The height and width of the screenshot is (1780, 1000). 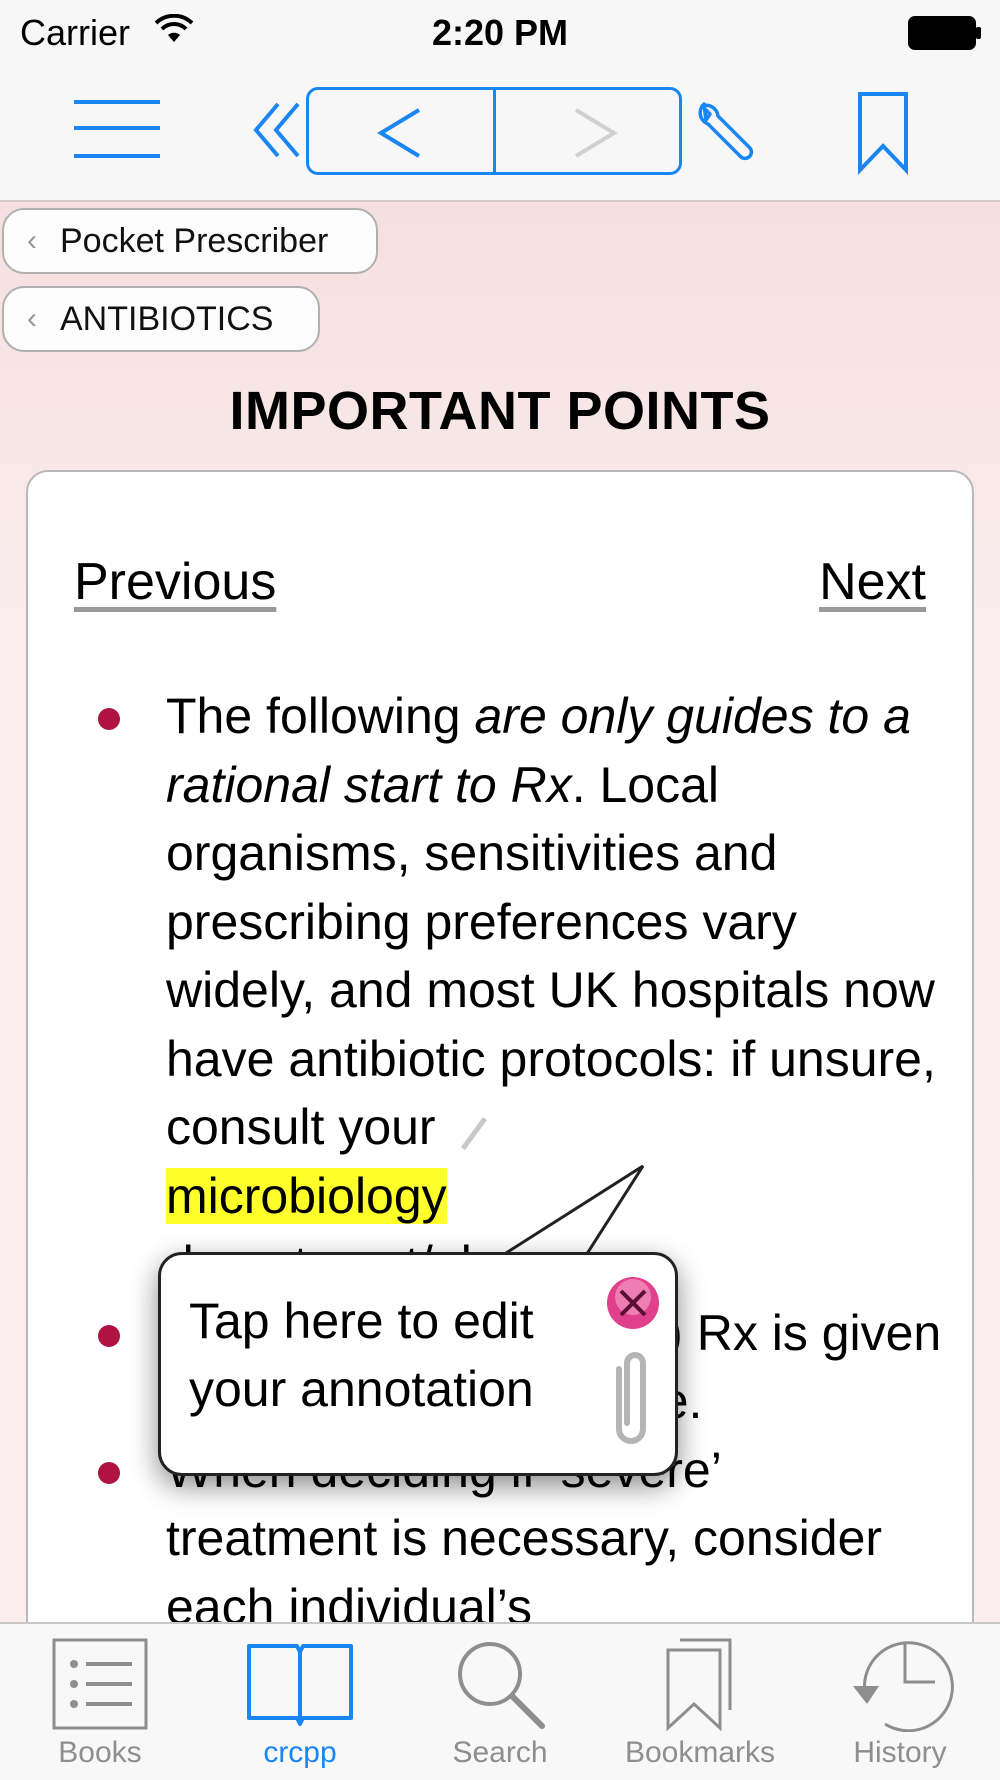 I want to click on tab-bookmarks: Bookmarks, so click(x=700, y=1702).